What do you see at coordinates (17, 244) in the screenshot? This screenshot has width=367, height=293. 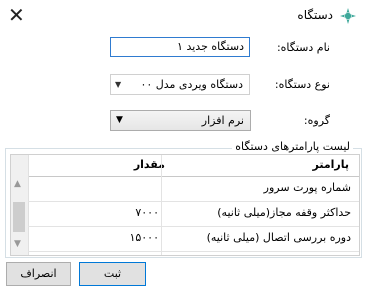 I see `scroll-down-icon: ▼` at bounding box center [17, 244].